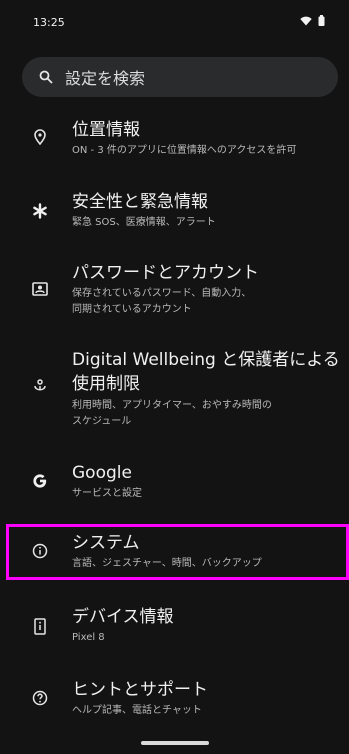 Image resolution: width=349 pixels, height=754 pixels. What do you see at coordinates (132, 309) in the screenshot?
I see `item-subtitle-line-2: 同期されているアカウント` at bounding box center [132, 309].